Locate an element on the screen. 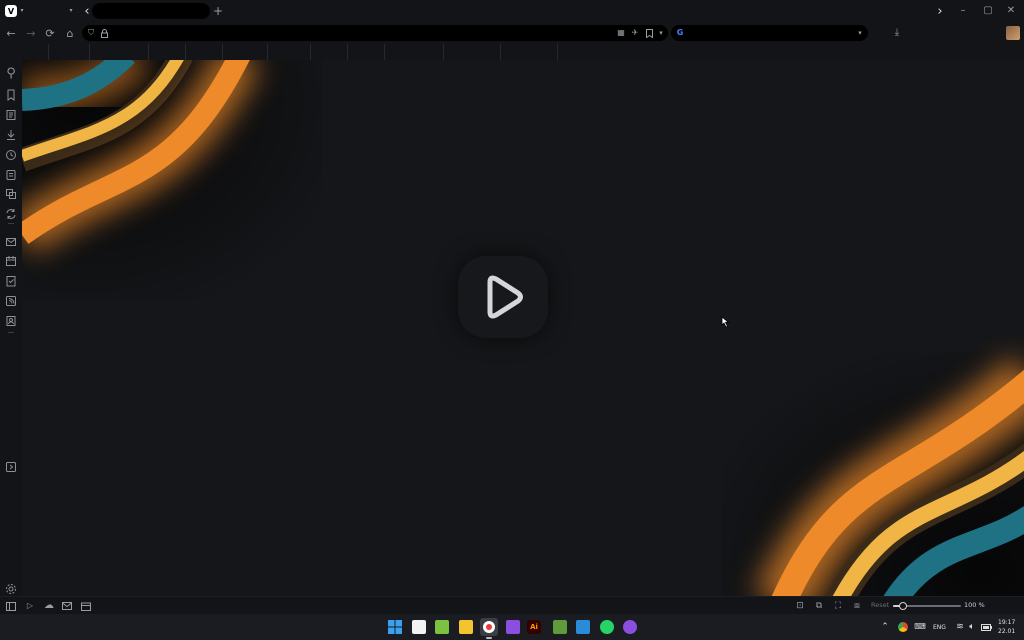  cloud-sync-icon: ☁ is located at coordinates (49, 606).